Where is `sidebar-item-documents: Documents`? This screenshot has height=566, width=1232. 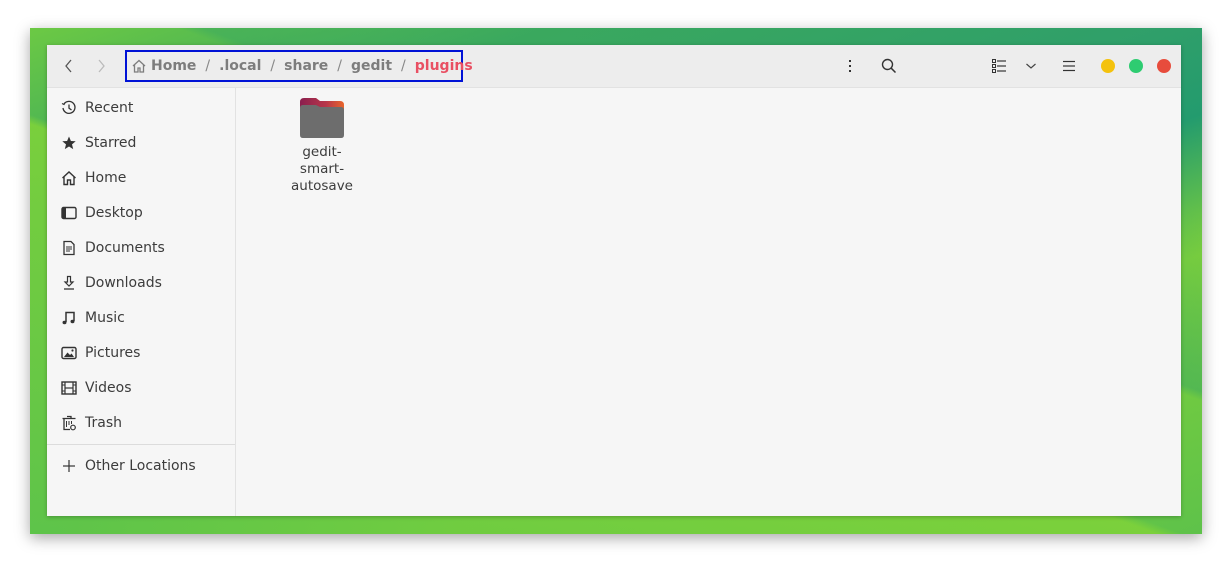 sidebar-item-documents: Documents is located at coordinates (141, 247).